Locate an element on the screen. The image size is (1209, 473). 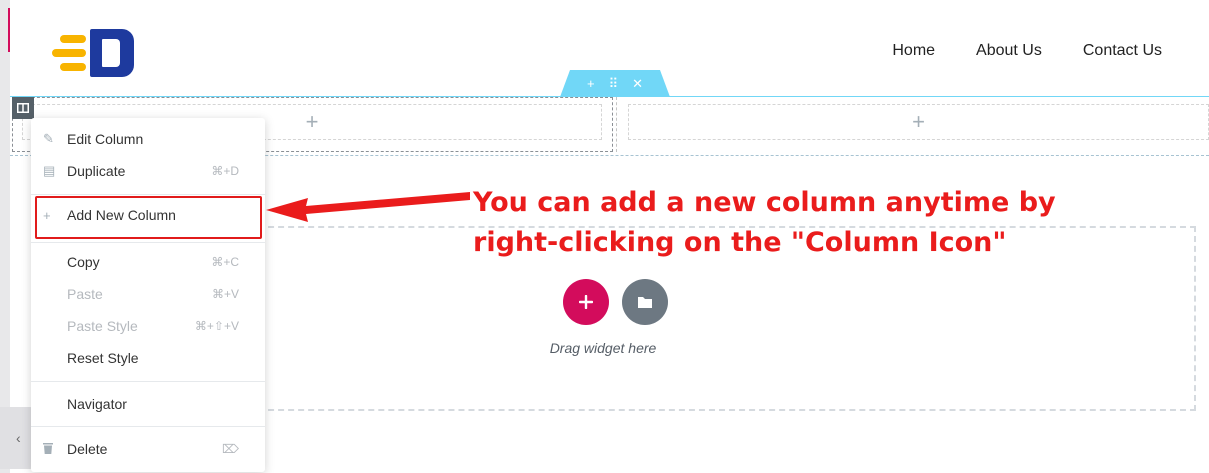
menu-item-copy: Copy ⌘+C is located at coordinates (148, 262).